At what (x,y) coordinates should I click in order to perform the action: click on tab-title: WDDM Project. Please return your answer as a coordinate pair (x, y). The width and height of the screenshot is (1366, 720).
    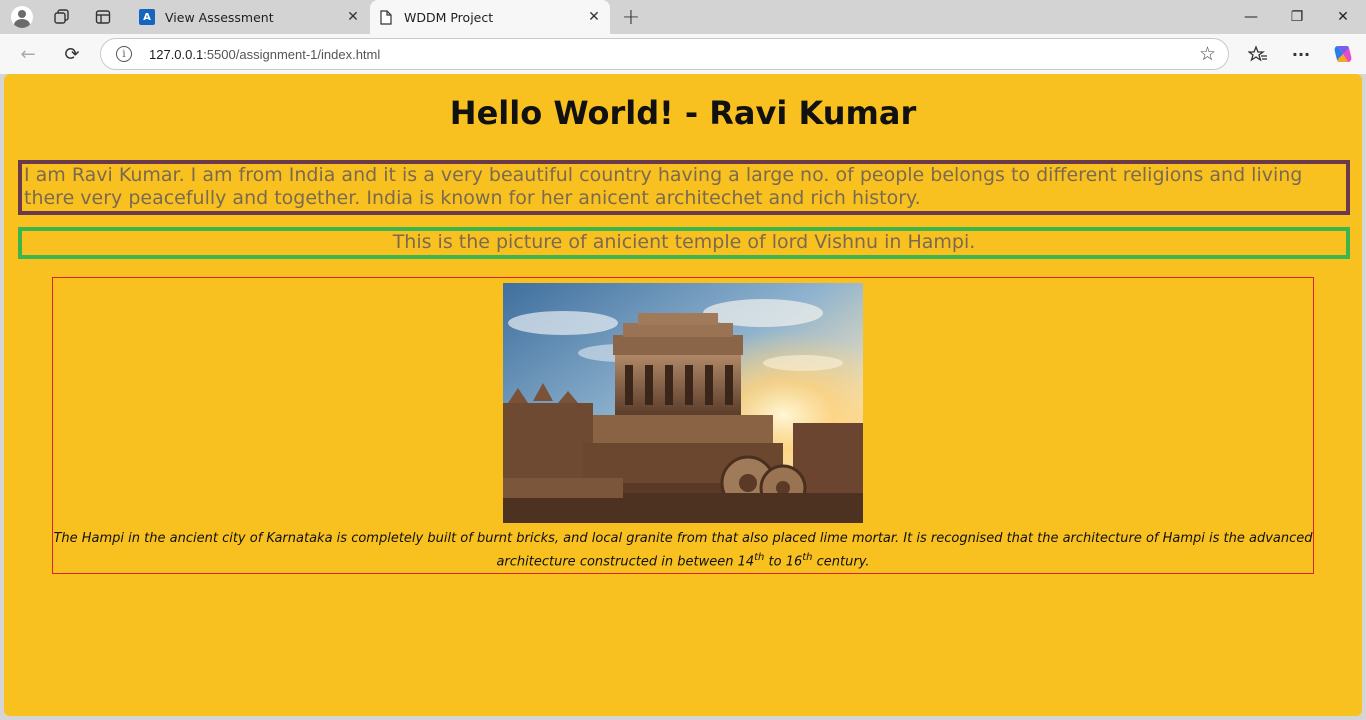
    Looking at the image, I should click on (449, 17).